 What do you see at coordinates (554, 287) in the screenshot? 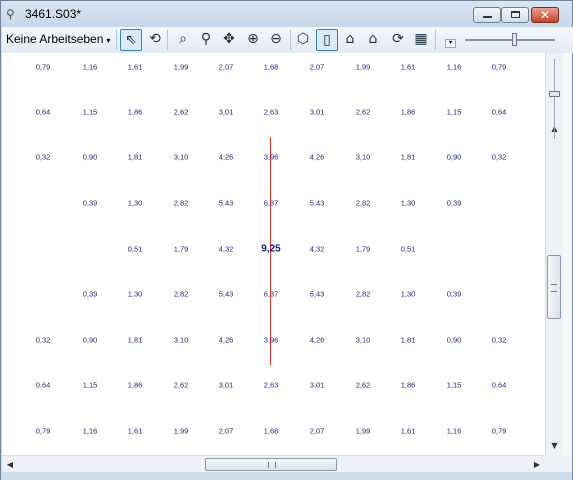
I see `vertical-scroll-thumb` at bounding box center [554, 287].